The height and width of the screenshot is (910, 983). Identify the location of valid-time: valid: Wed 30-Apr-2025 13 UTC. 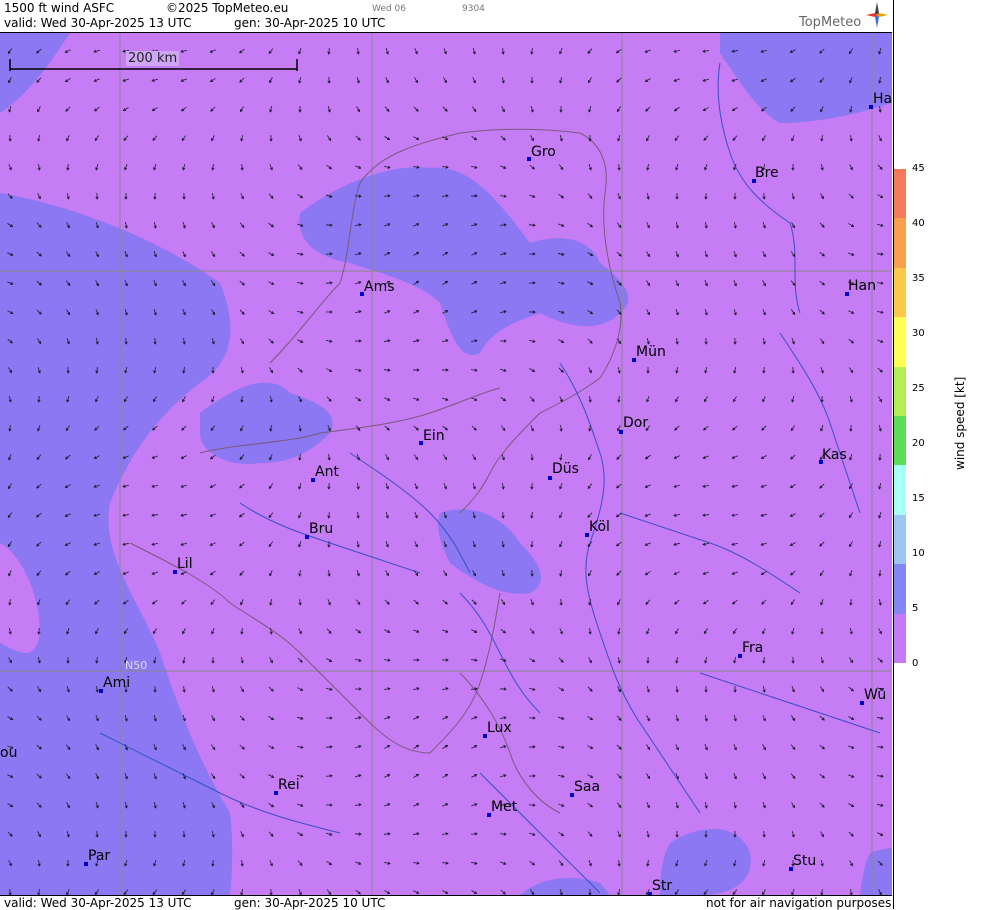
(97, 23).